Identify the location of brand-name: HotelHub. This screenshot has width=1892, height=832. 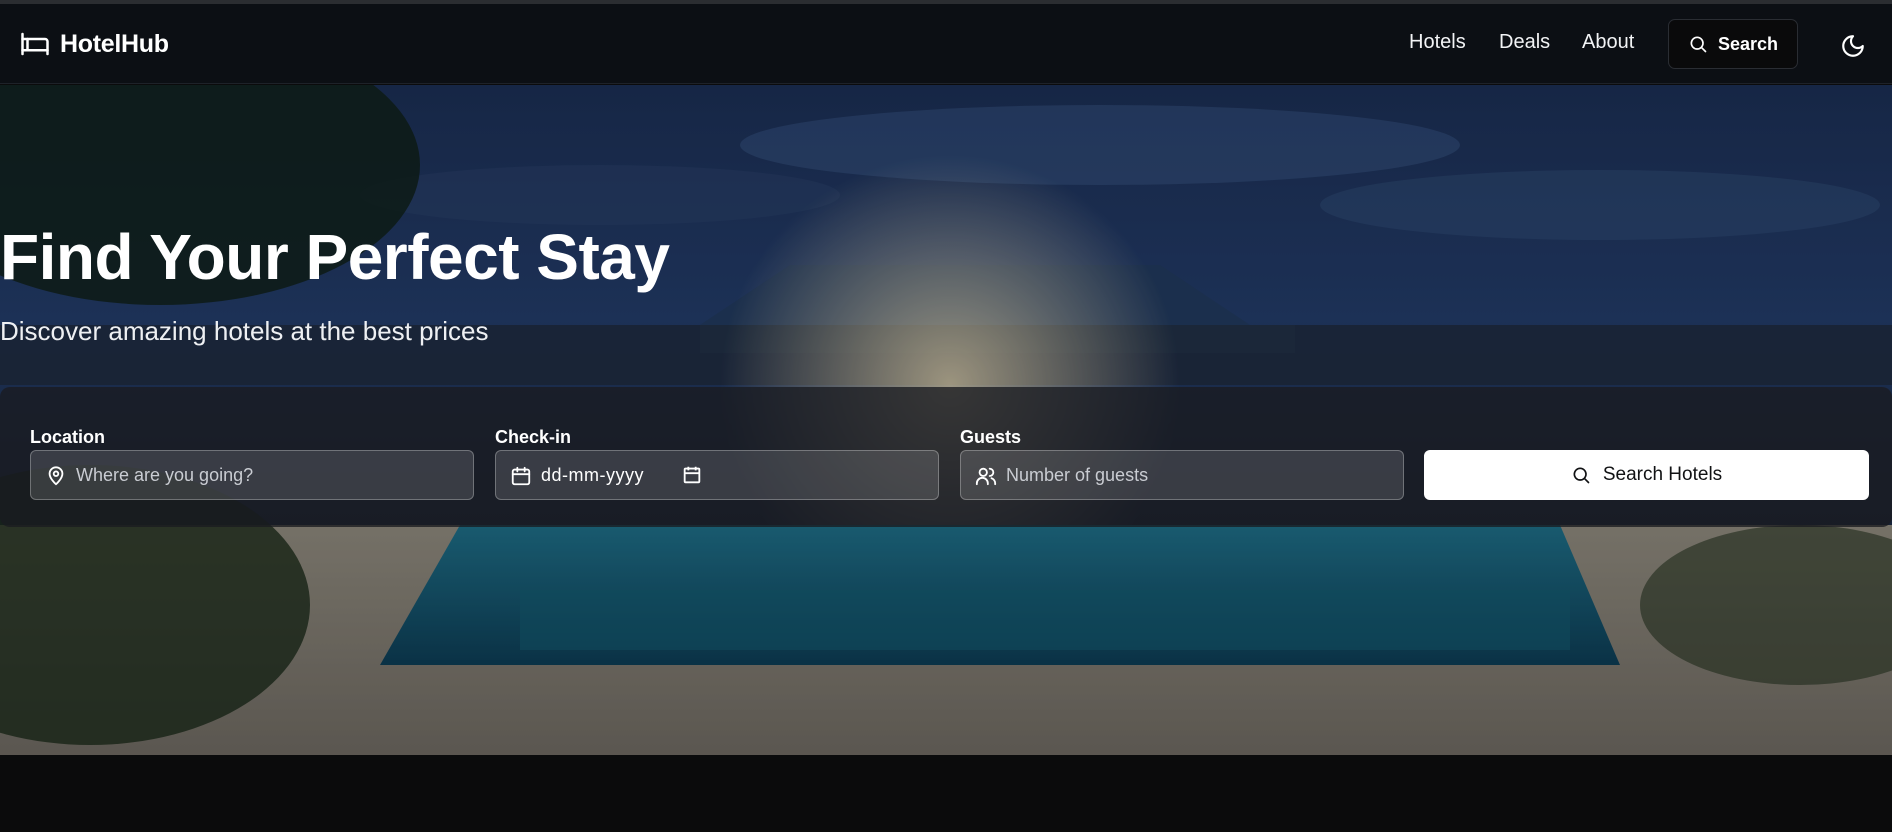
(114, 43).